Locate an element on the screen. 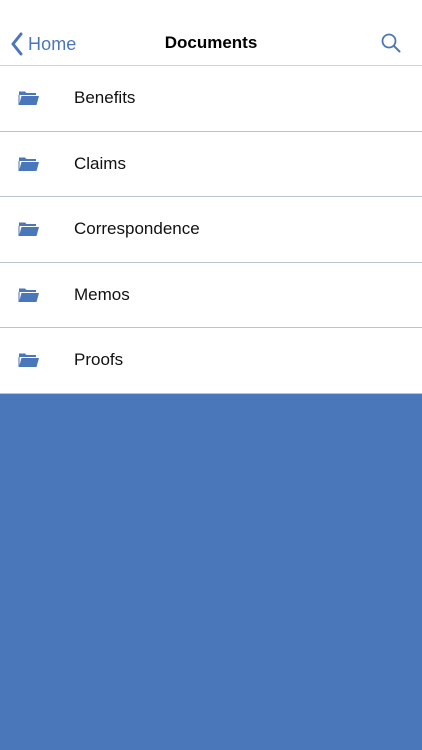 Image resolution: width=422 pixels, height=750 pixels. navigation-bar: Home Documents is located at coordinates (211, 33).